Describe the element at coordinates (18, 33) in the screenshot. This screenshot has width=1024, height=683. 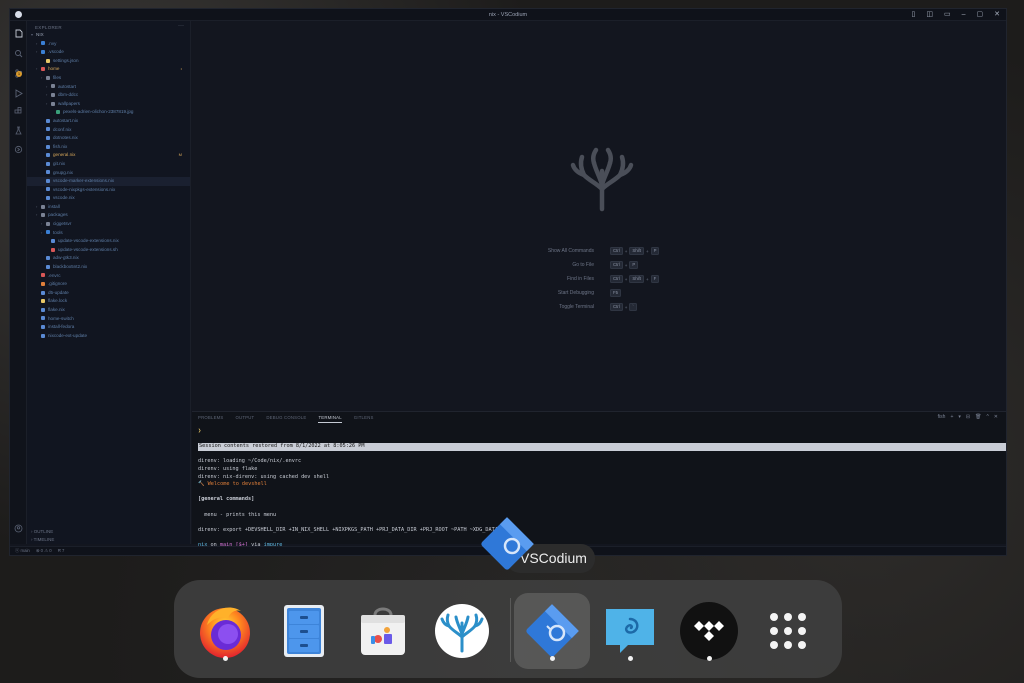
I see `explorer-icon` at that location.